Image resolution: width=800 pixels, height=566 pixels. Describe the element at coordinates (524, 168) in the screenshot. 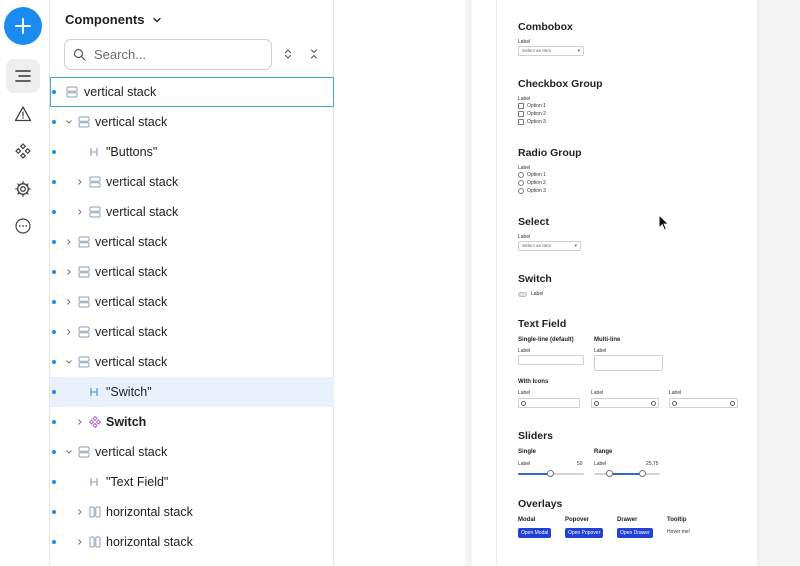

I see `radio-group-label: Label` at that location.